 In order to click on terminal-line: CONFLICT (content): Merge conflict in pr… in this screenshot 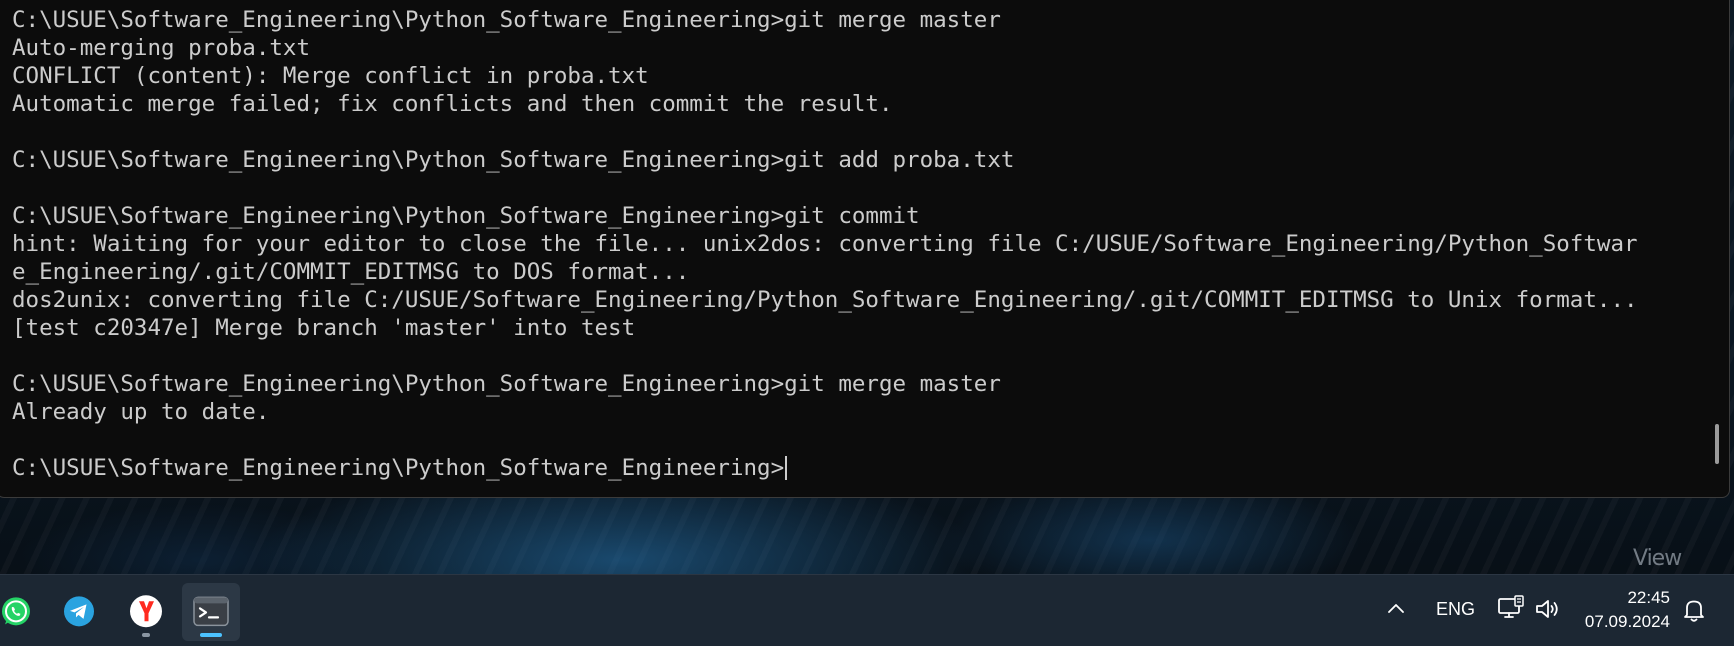, I will do `click(330, 76)`.